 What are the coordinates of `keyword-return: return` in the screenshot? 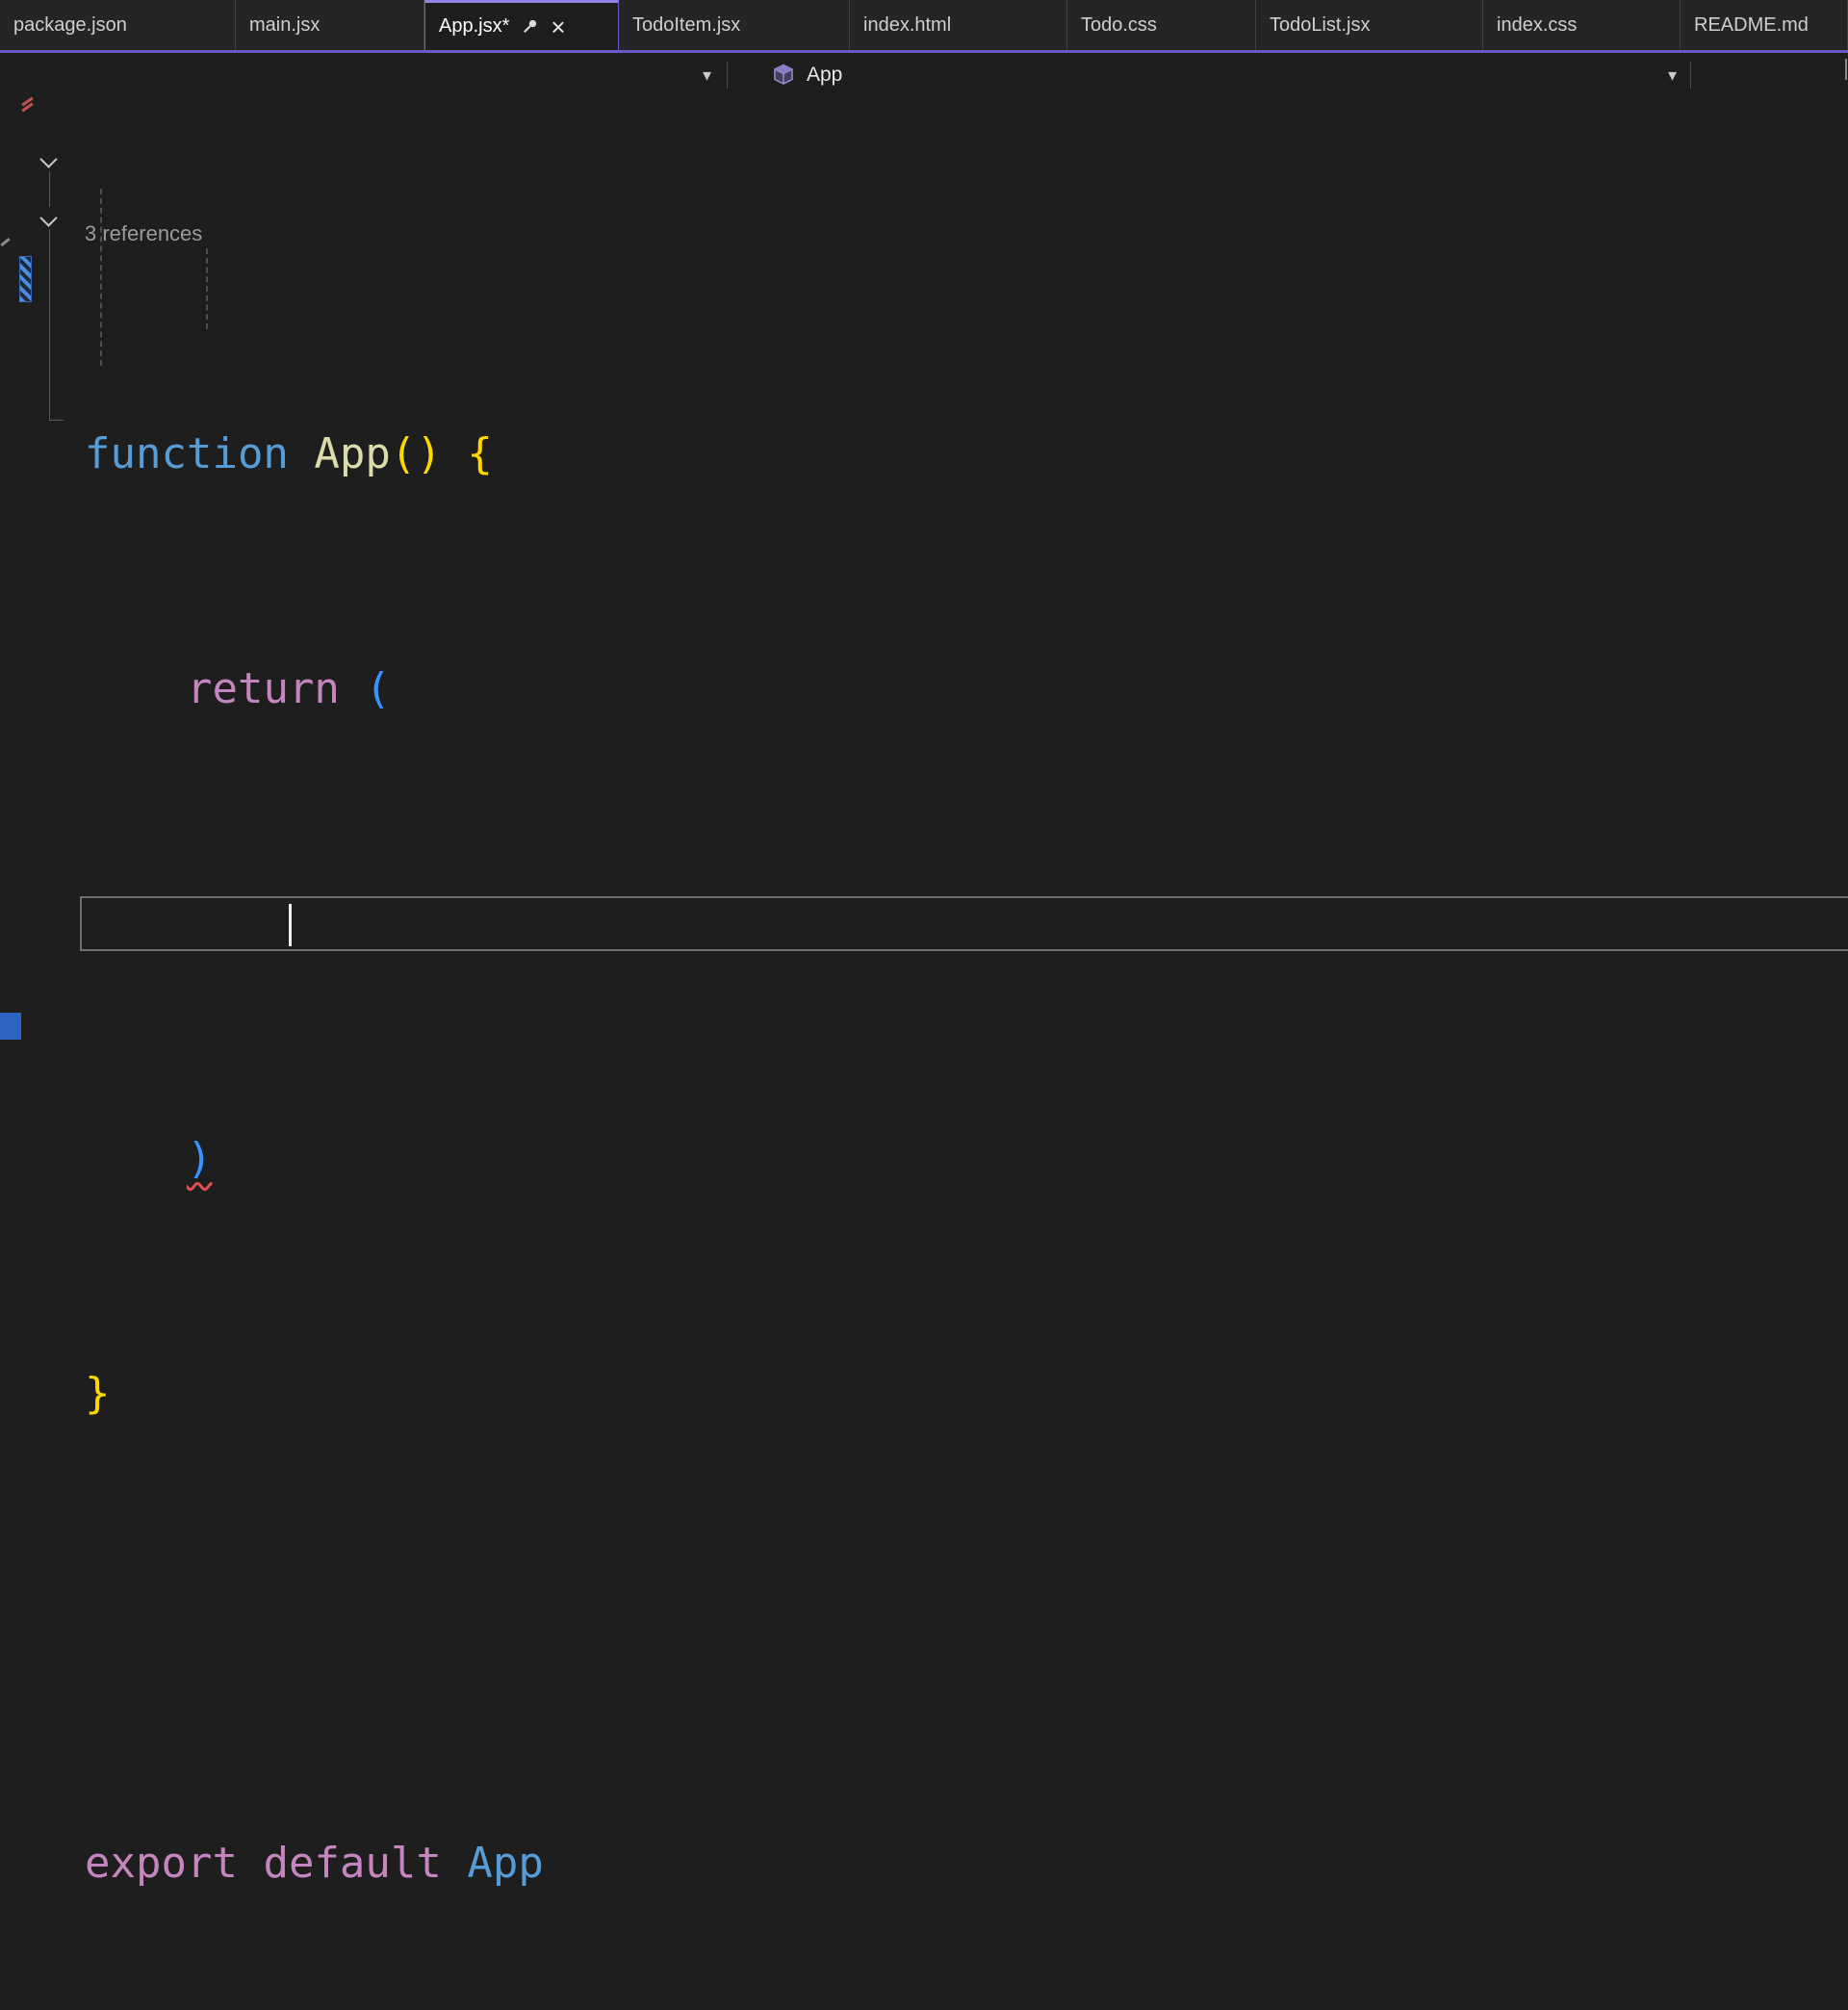 It's located at (263, 689).